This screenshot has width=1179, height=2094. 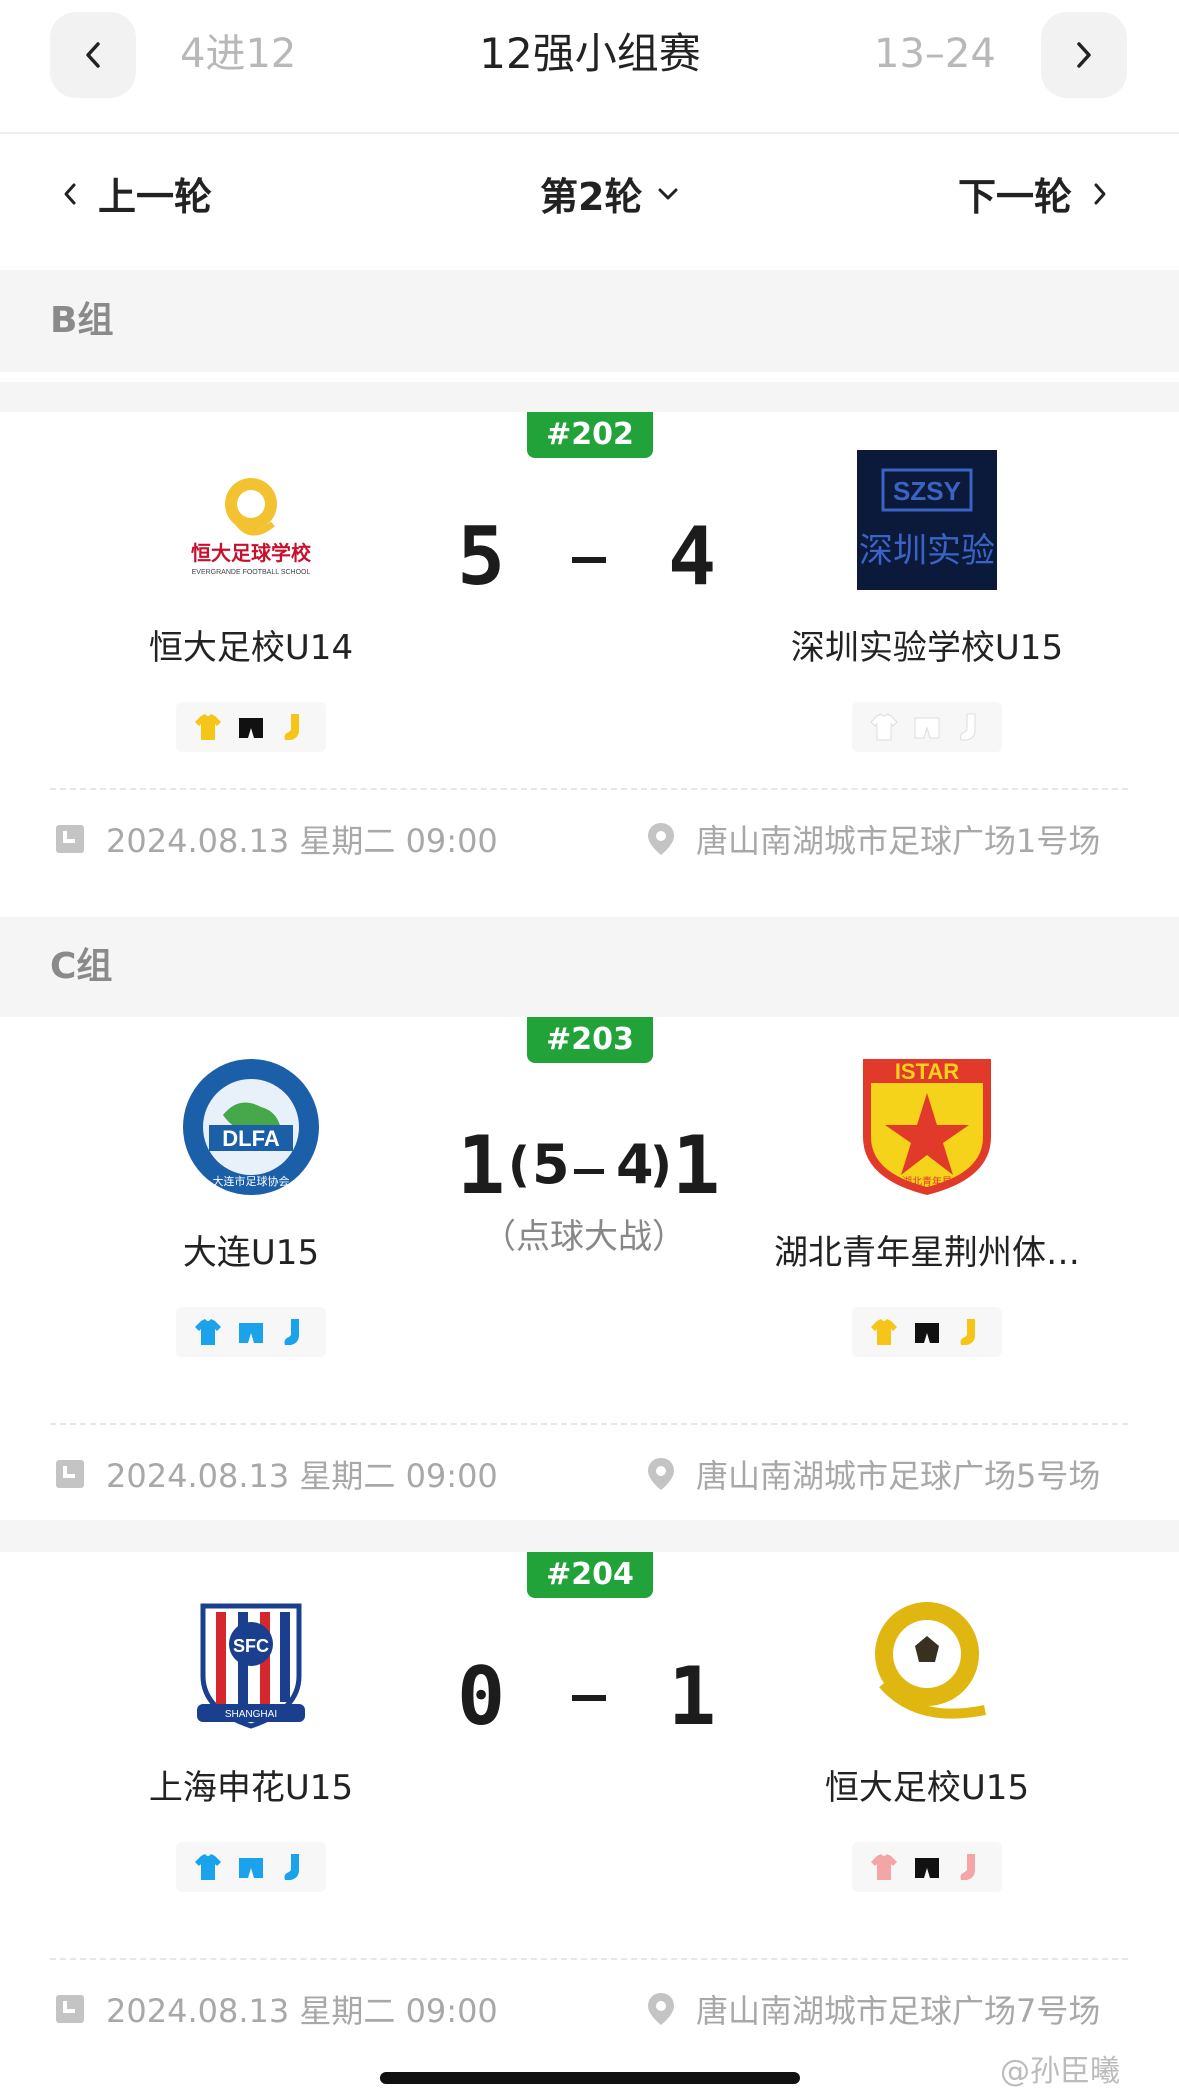 What do you see at coordinates (591, 197) in the screenshot?
I see `current-round-label: 第2轮` at bounding box center [591, 197].